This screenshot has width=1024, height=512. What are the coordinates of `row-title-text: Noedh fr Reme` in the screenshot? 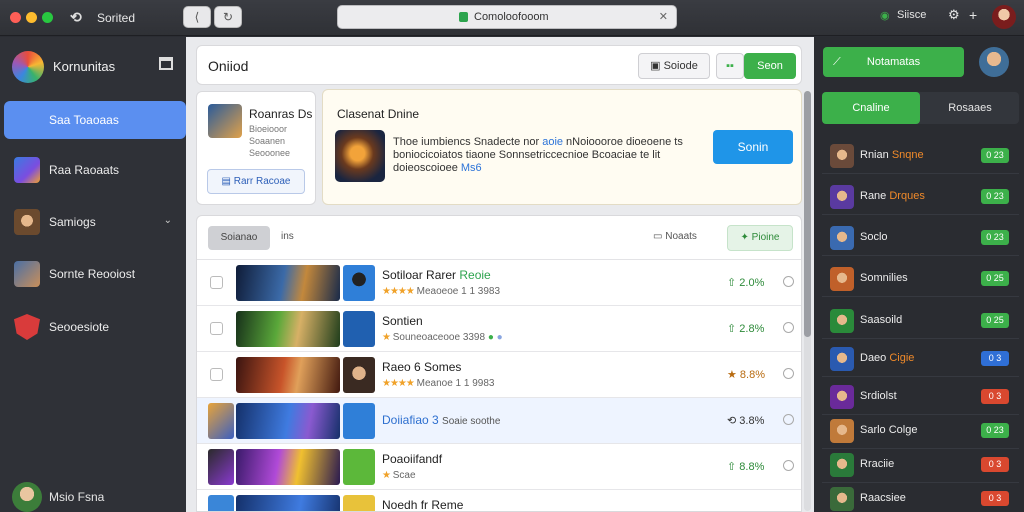 It's located at (423, 505).